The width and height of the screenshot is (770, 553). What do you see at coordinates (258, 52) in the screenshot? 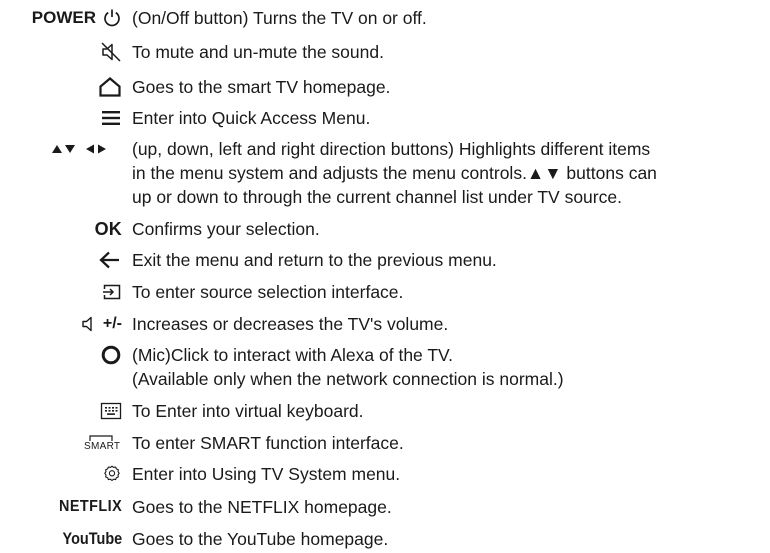
I see `mute-description: To mute and un-mute the sound.` at bounding box center [258, 52].